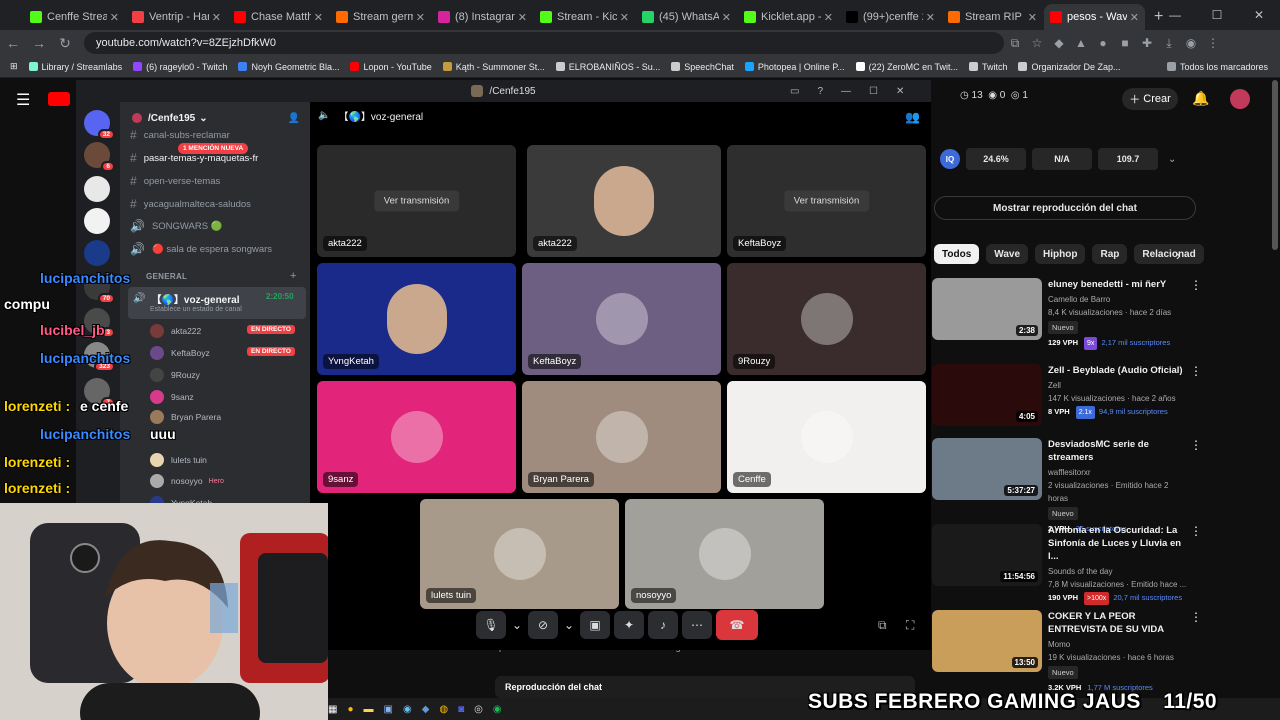 Image resolution: width=1280 pixels, height=720 pixels. What do you see at coordinates (1037, 43) in the screenshot?
I see `bookmark-star-icon: ☆` at bounding box center [1037, 43].